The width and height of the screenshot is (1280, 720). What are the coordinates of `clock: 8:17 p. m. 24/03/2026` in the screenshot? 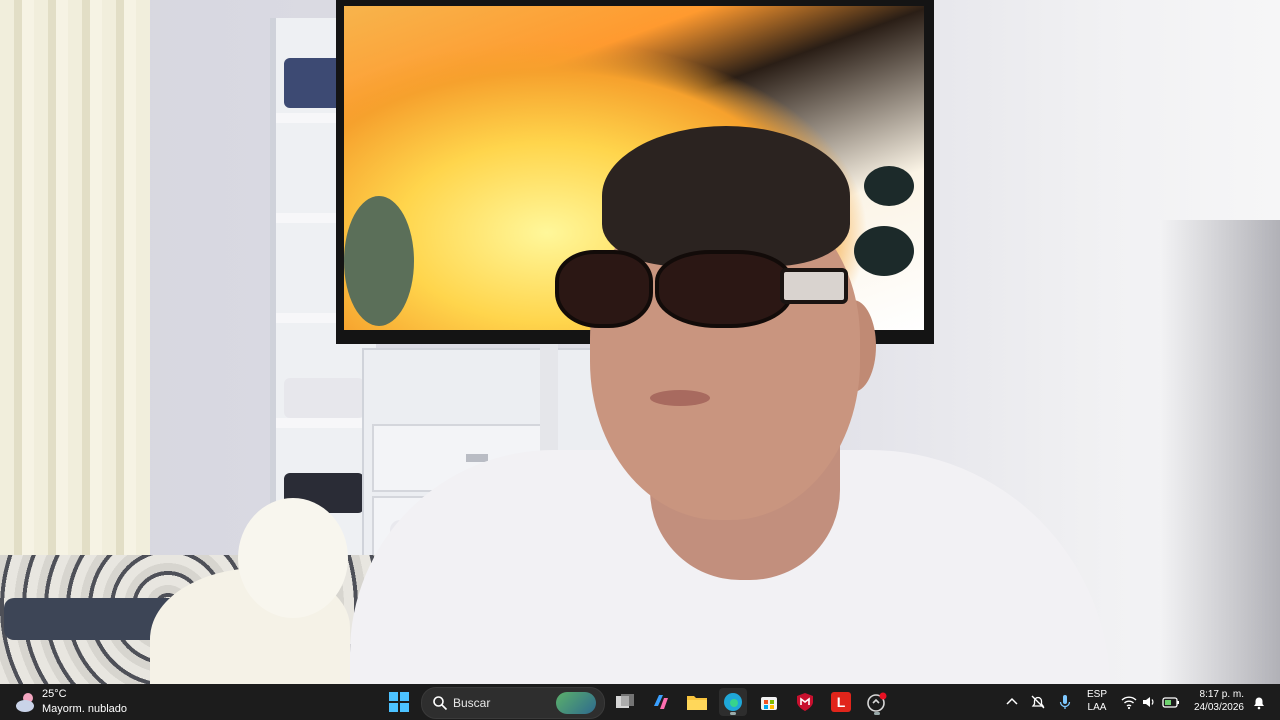 It's located at (1216, 701).